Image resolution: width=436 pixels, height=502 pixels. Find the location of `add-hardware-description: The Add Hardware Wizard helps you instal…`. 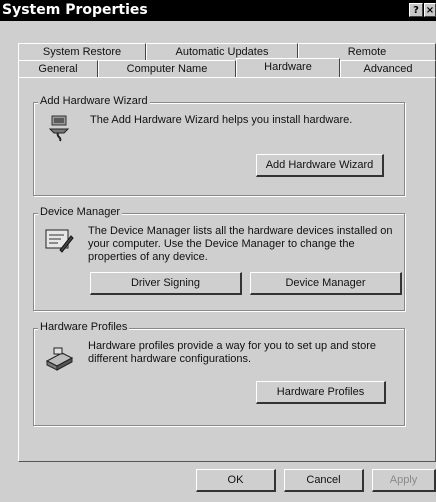

add-hardware-description: The Add Hardware Wizard helps you instal… is located at coordinates (221, 120).